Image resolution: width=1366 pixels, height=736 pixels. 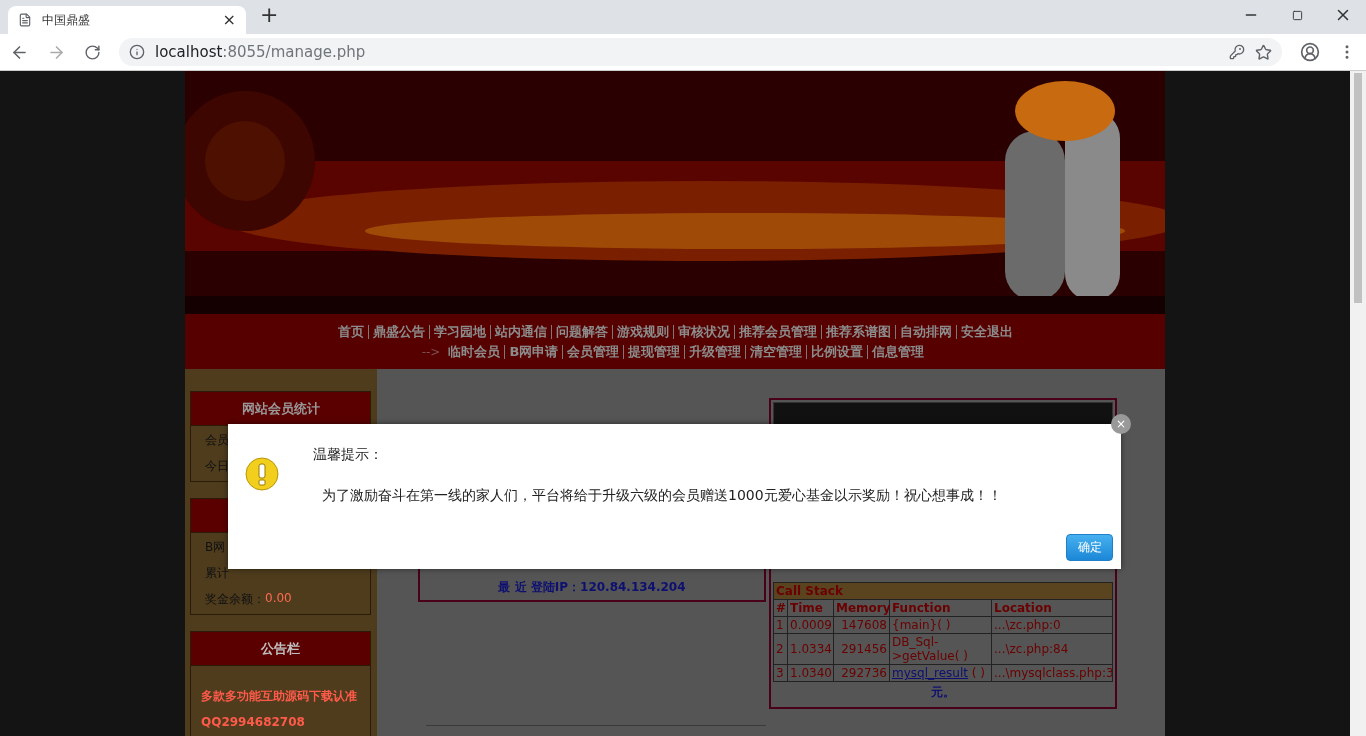 What do you see at coordinates (1310, 52) in the screenshot?
I see `account-icon` at bounding box center [1310, 52].